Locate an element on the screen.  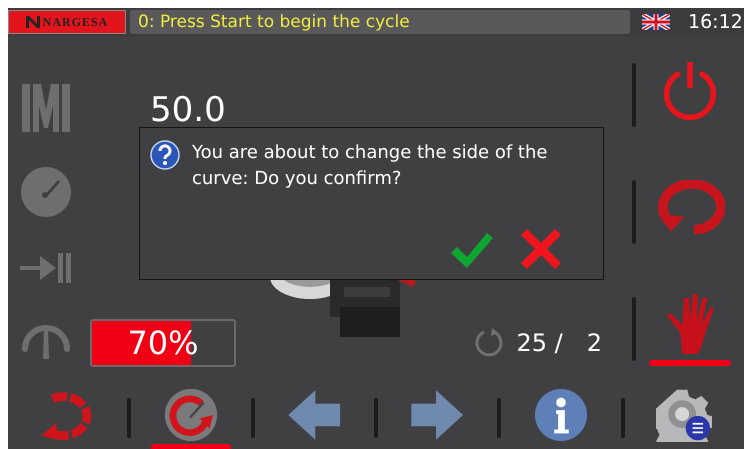
gauge-icon is located at coordinates (46, 192).